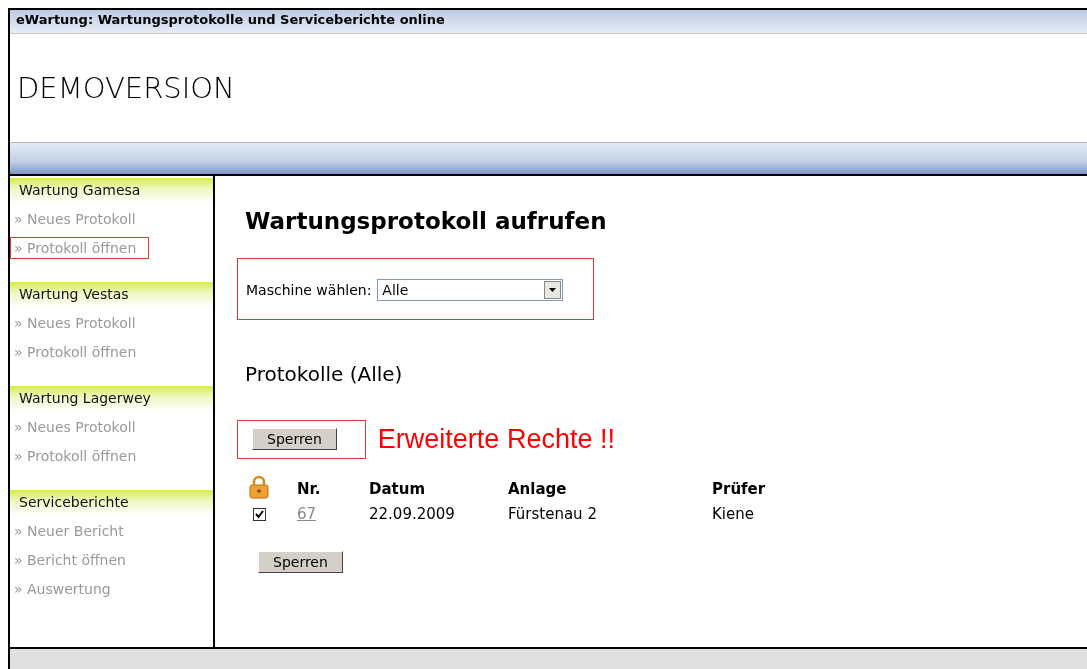 The height and width of the screenshot is (669, 1087). Describe the element at coordinates (470, 290) in the screenshot. I see `machine-select: Alle` at that location.